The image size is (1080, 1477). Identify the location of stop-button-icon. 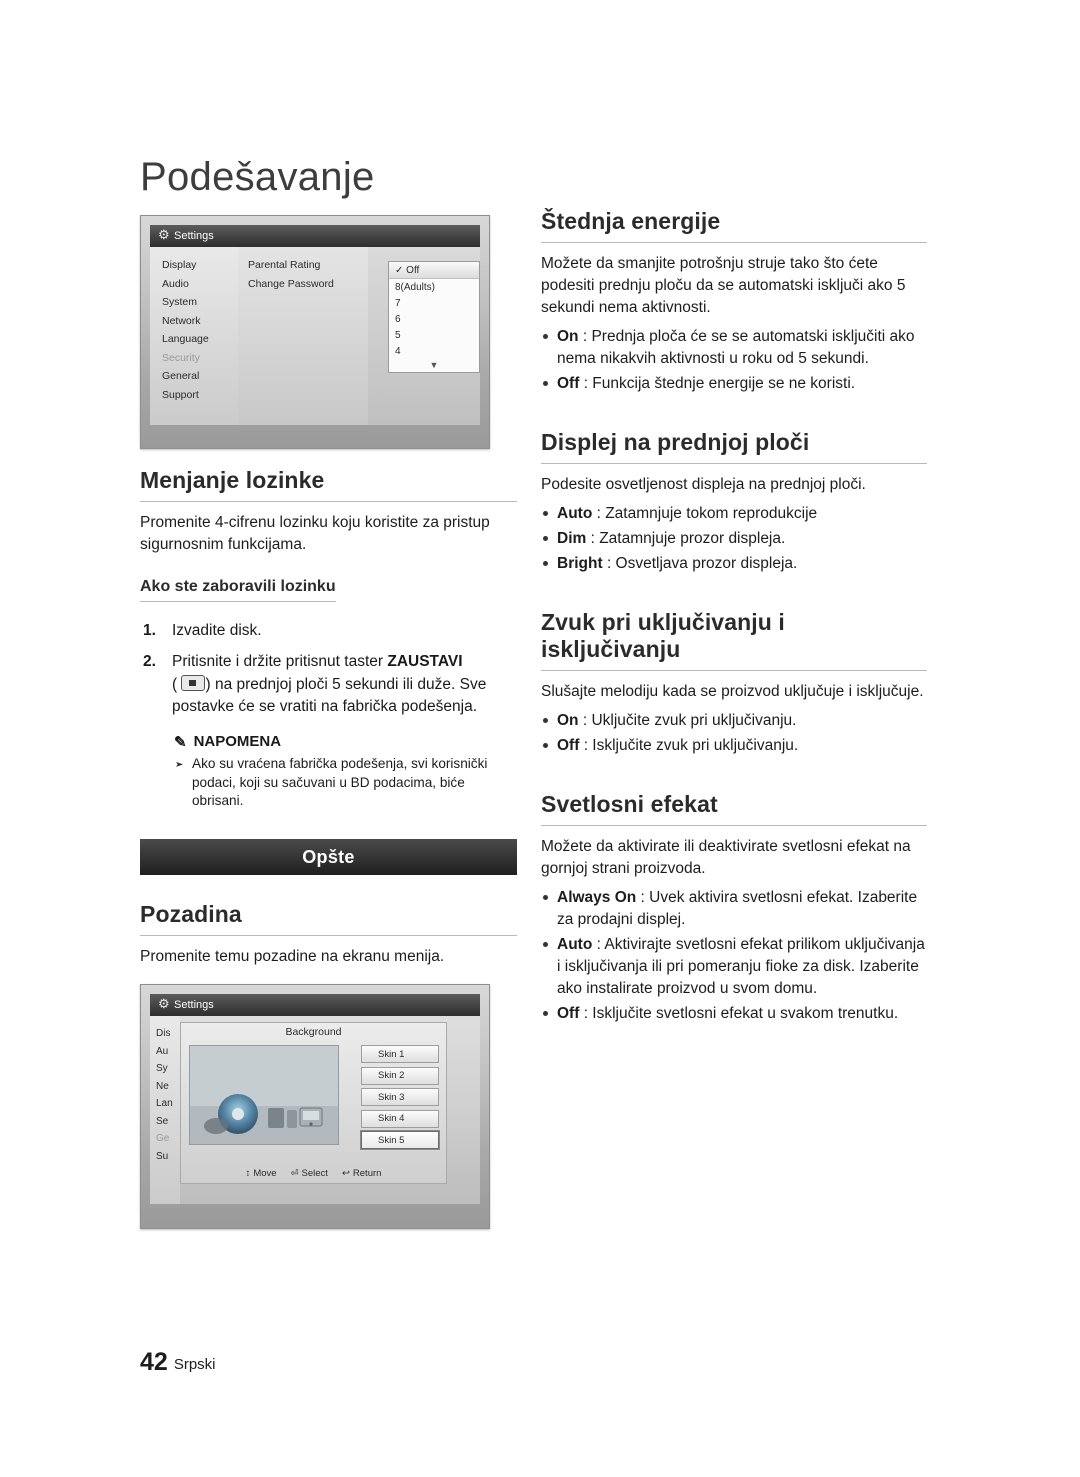
(193, 682).